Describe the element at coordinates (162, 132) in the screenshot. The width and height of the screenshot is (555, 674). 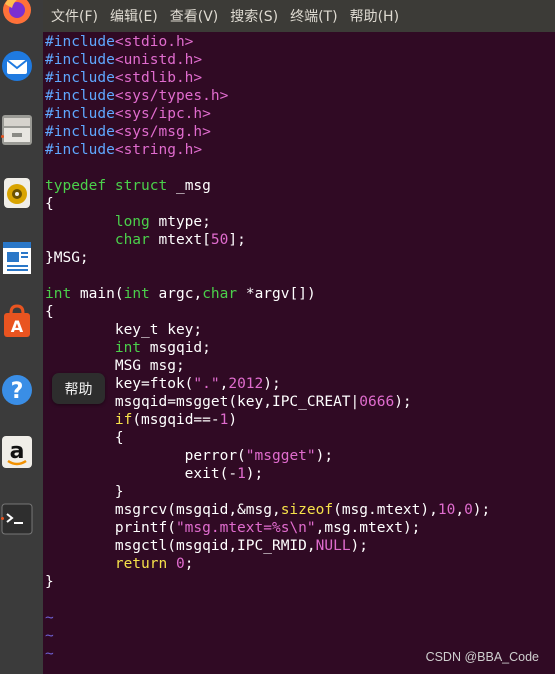
I see `code-token: <sys/msg.h>` at that location.